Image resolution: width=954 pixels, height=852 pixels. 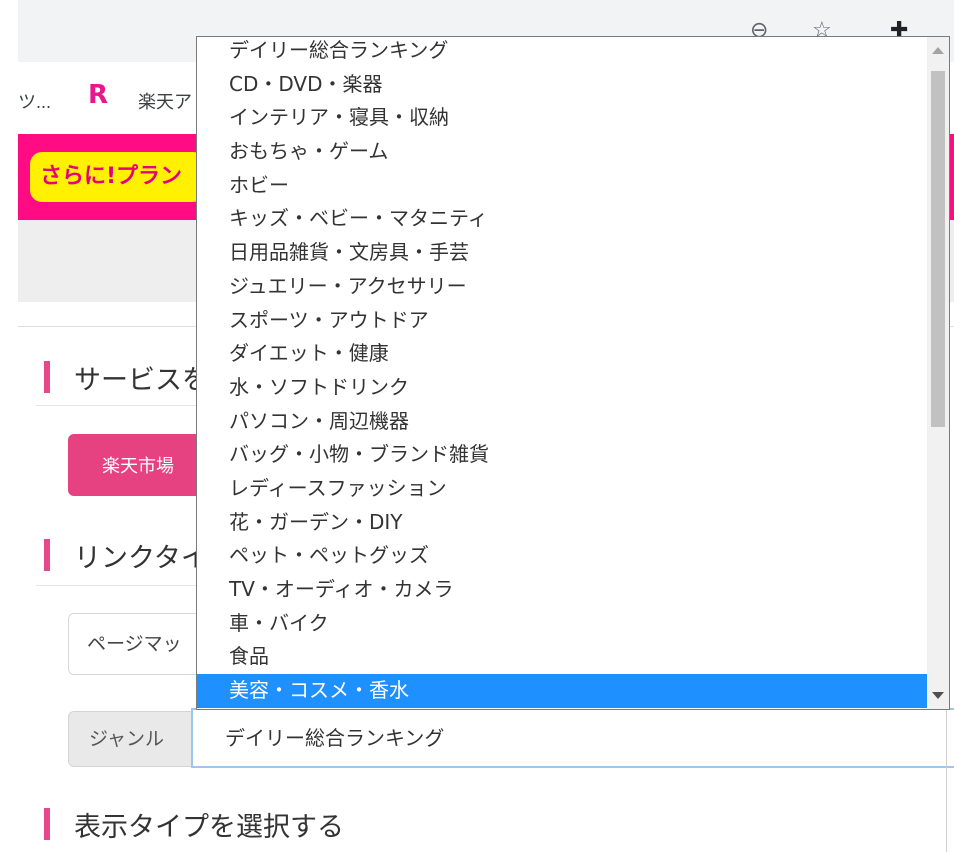 What do you see at coordinates (562, 455) in the screenshot?
I see `dropdown-option: バッグ・小物・ブランド雑貨` at bounding box center [562, 455].